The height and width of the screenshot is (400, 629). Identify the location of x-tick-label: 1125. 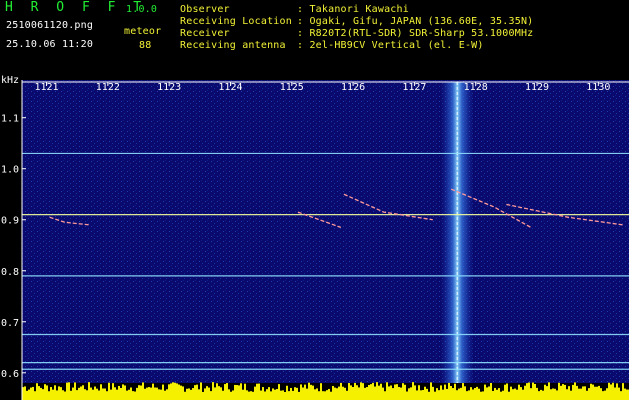
(292, 87).